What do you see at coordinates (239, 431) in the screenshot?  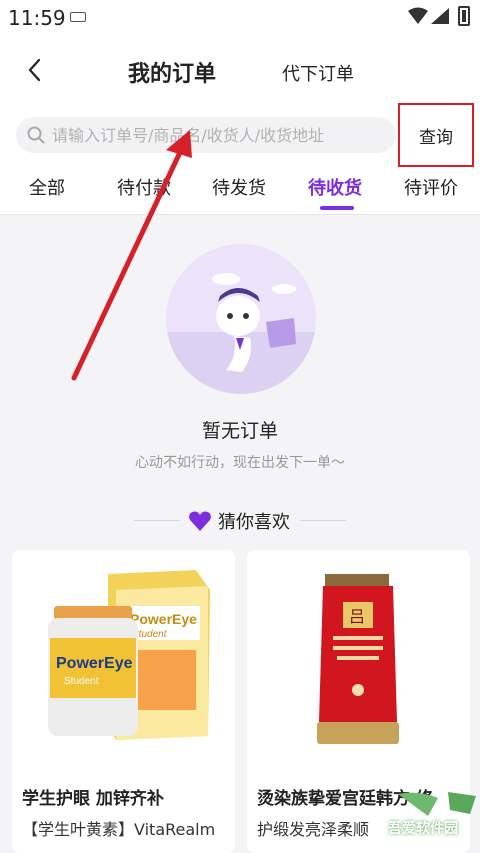 I see `empty-state-title: 暂无订单` at bounding box center [239, 431].